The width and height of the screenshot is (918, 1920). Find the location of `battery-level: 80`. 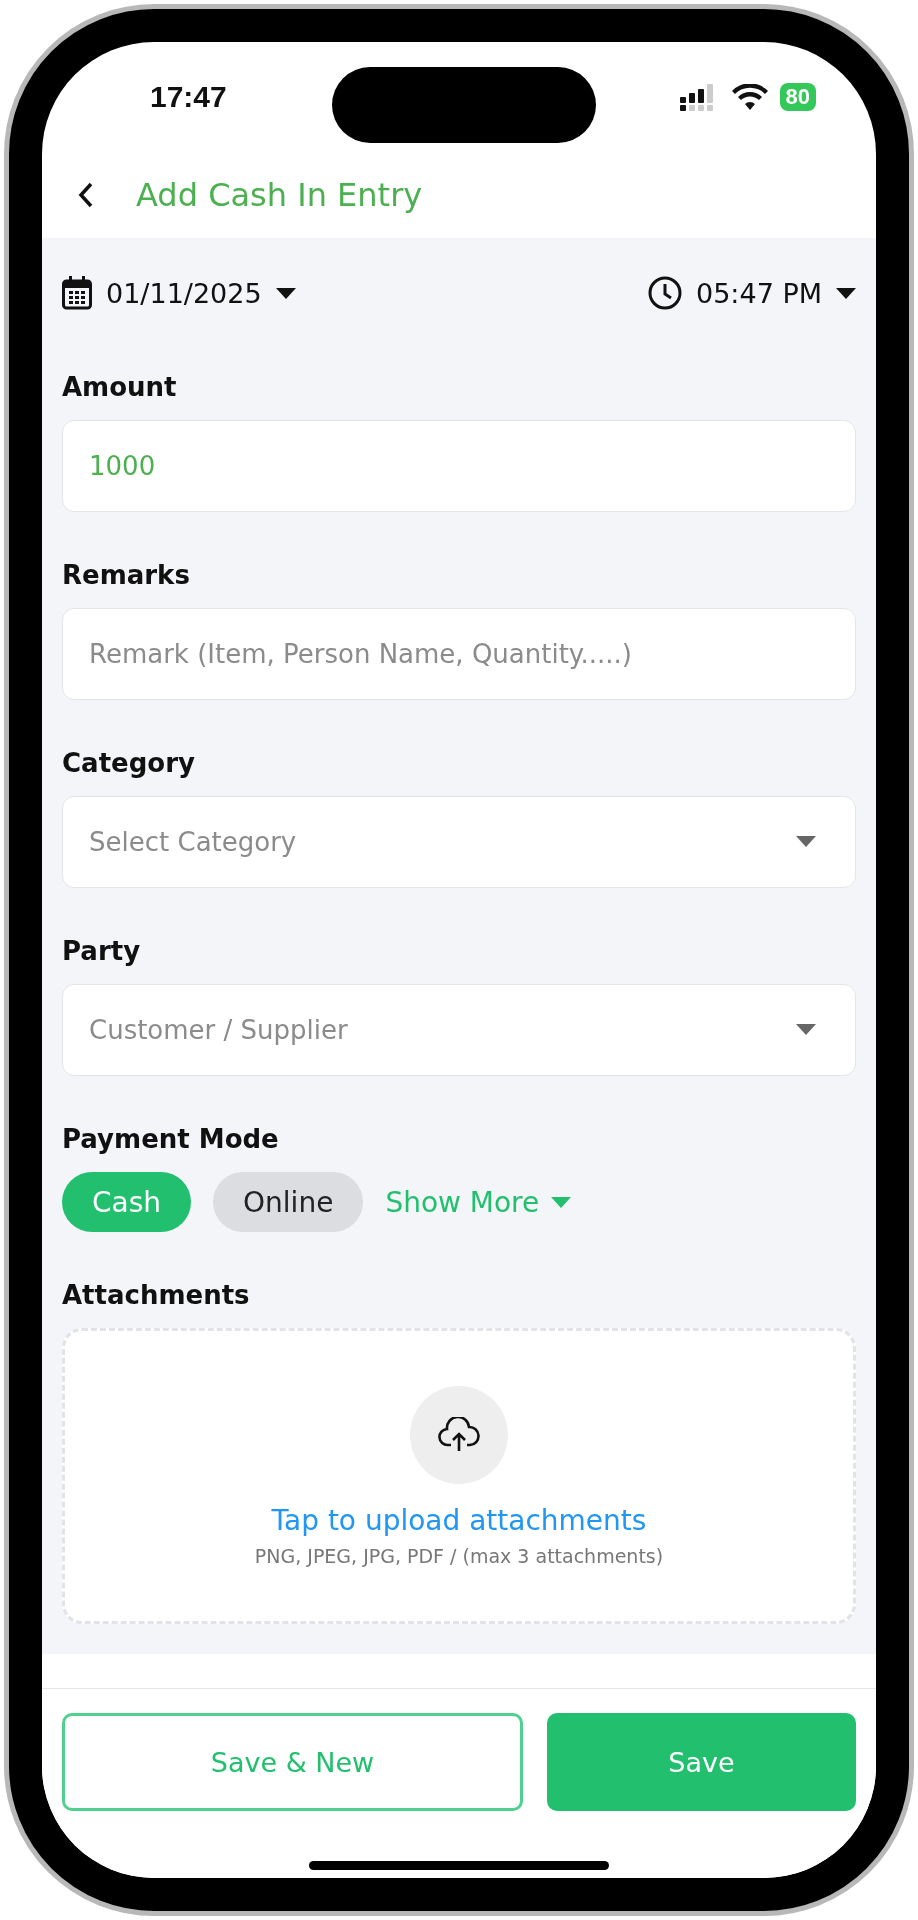

battery-level: 80 is located at coordinates (797, 97).